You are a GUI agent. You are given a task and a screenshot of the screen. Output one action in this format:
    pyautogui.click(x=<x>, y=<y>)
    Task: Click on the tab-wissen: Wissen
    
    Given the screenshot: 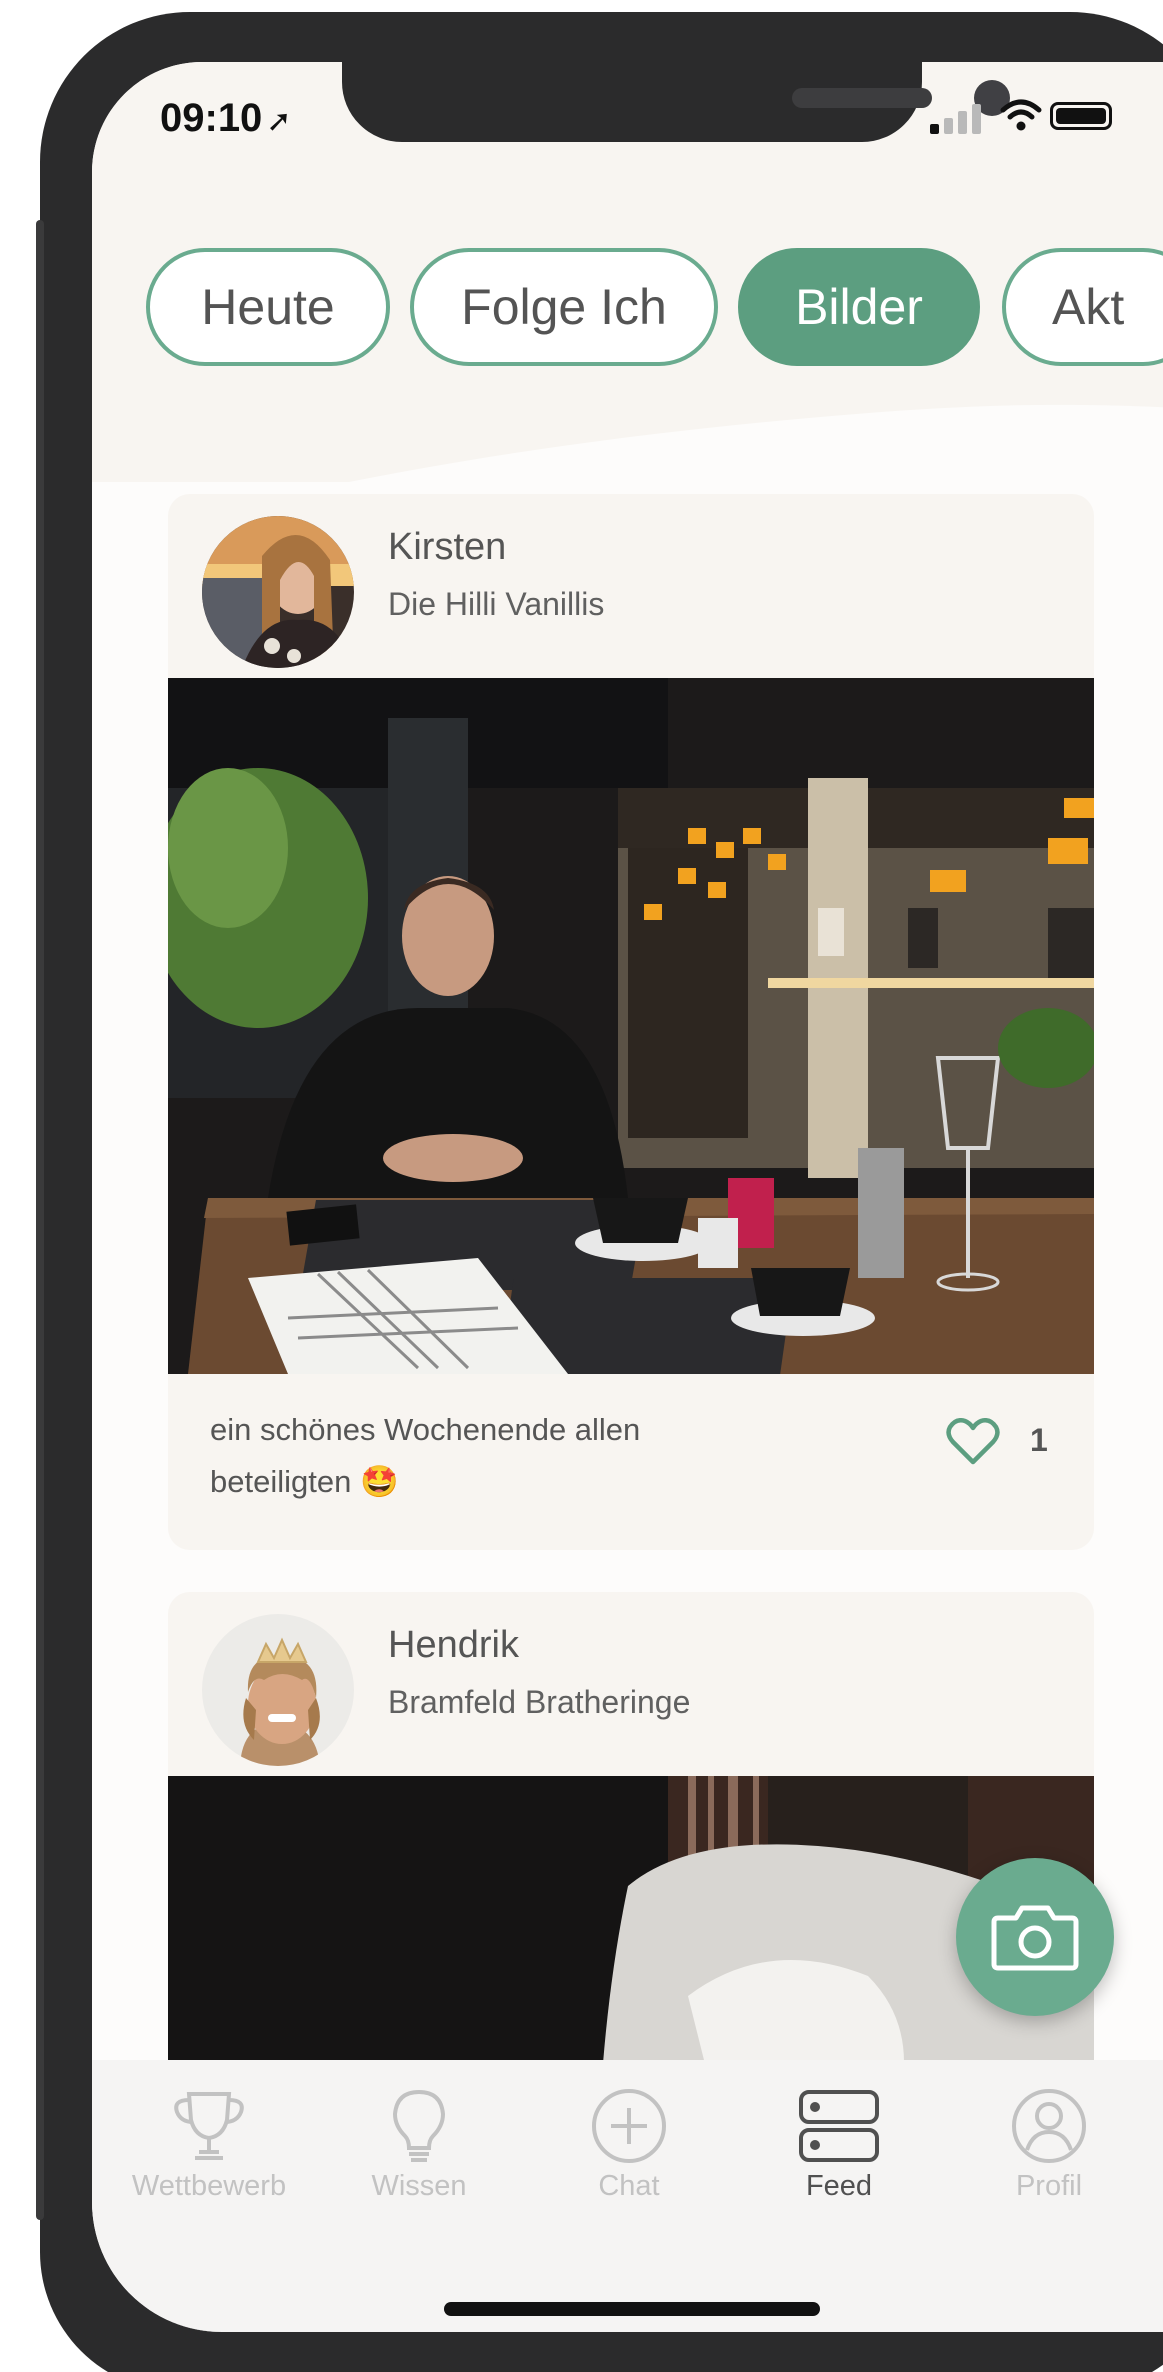 What is the action you would take?
    pyautogui.click(x=419, y=2161)
    